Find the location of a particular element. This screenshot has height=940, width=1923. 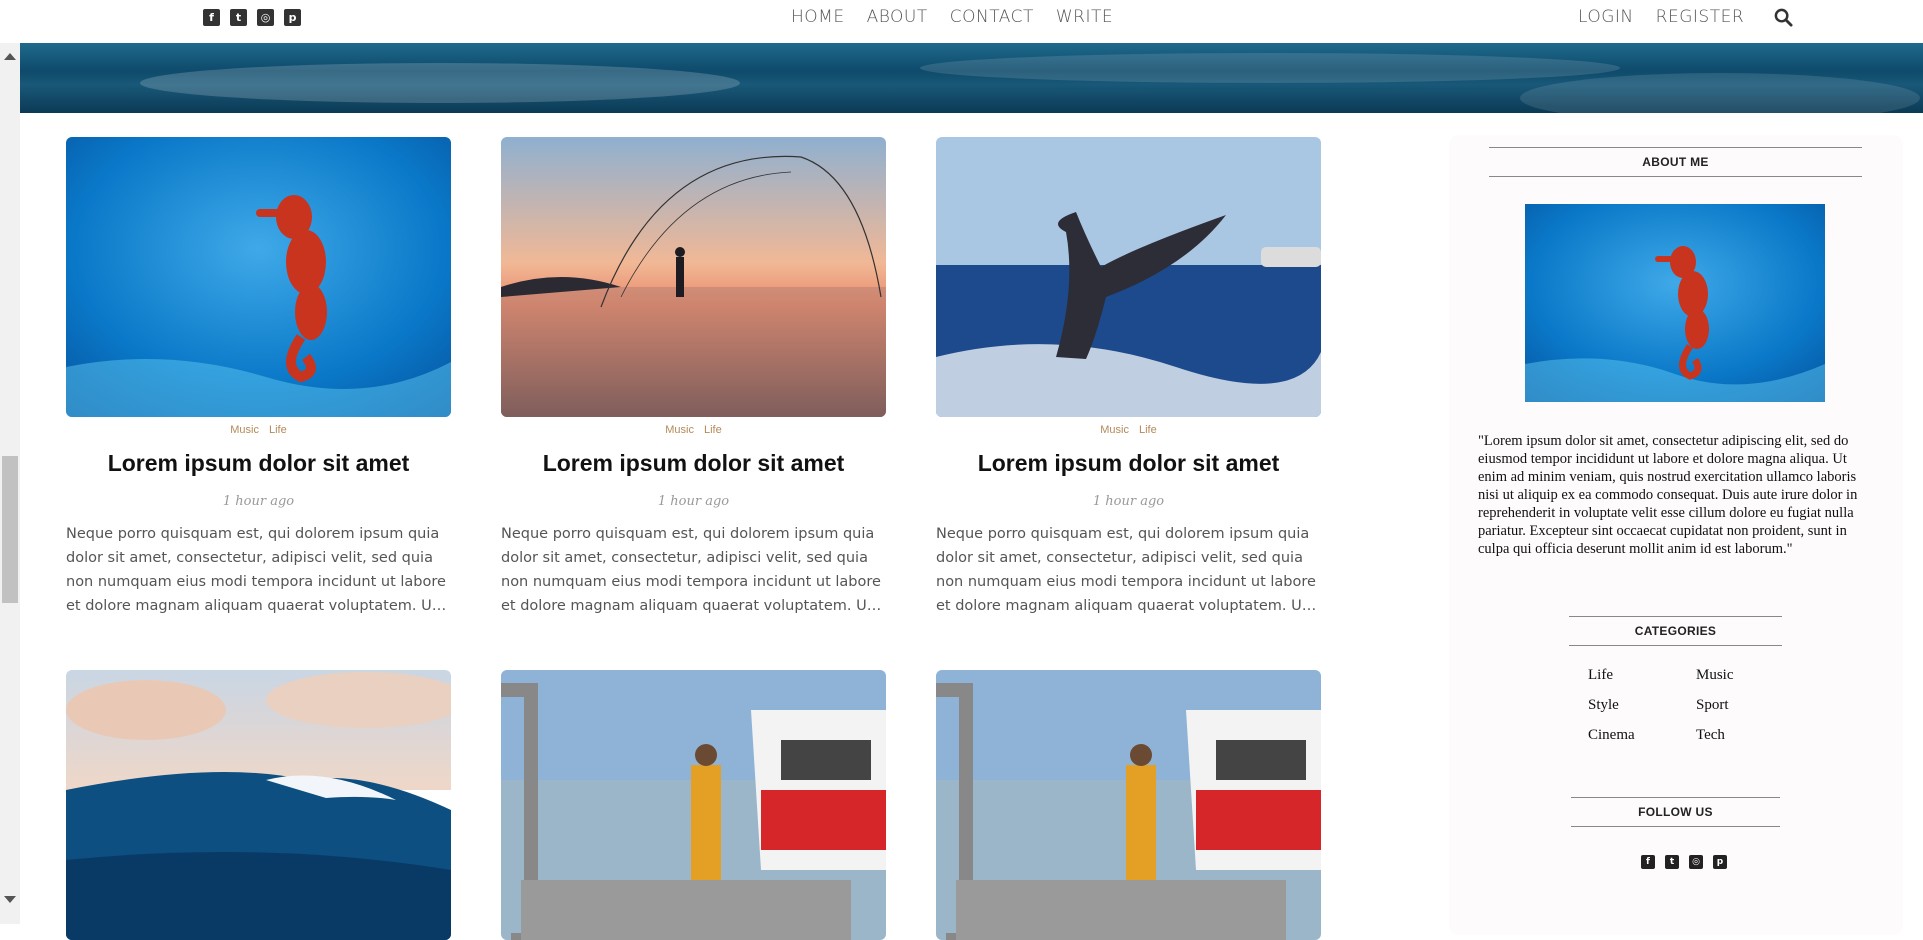

nav-home: HOME is located at coordinates (818, 17).